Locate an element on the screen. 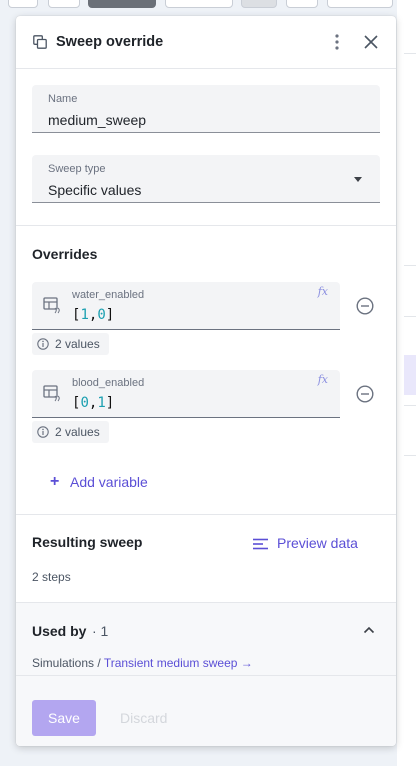 The height and width of the screenshot is (766, 416). preview-data-label: Preview data is located at coordinates (317, 543).